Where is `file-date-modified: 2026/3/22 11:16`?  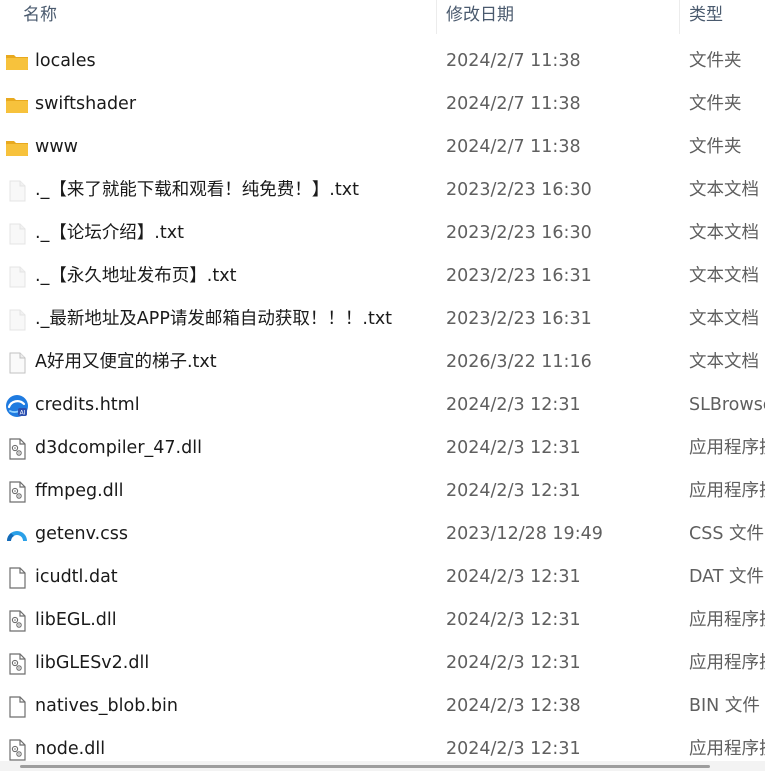 file-date-modified: 2026/3/22 11:16 is located at coordinates (519, 362).